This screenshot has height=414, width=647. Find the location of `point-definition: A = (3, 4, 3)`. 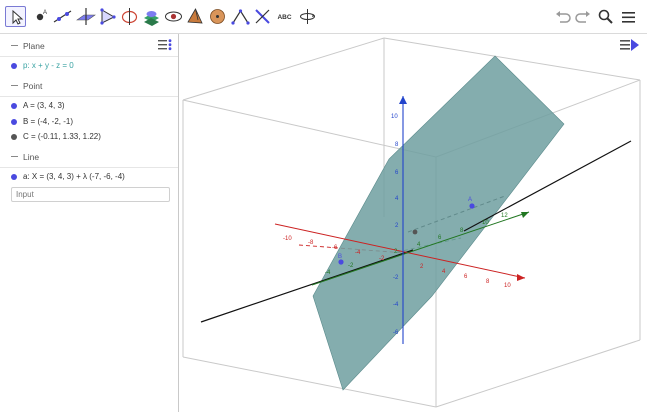

point-definition: A = (3, 4, 3) is located at coordinates (44, 105).